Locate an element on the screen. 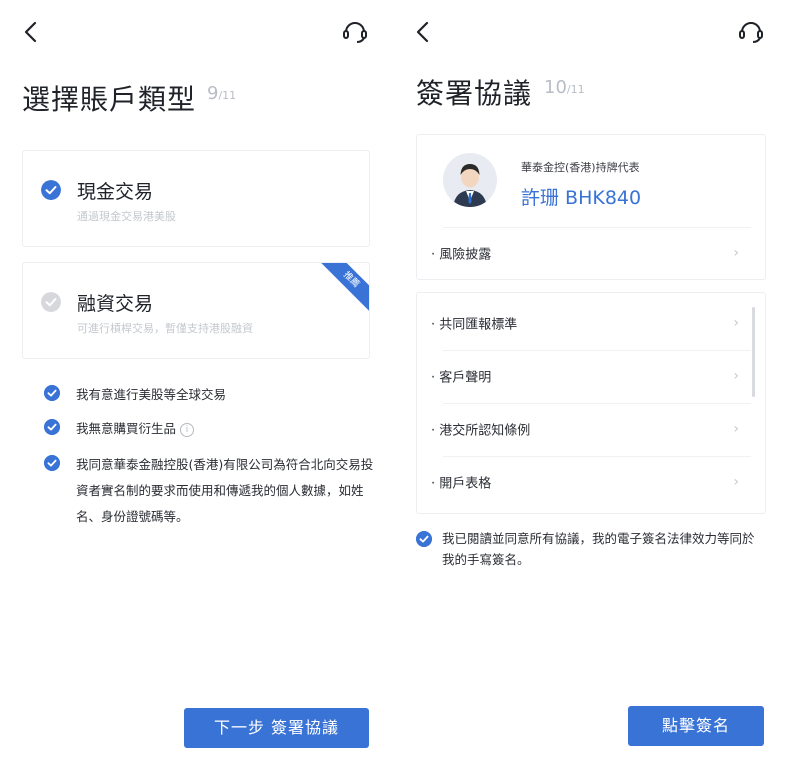 Image resolution: width=800 pixels, height=775 pixels. next-step-button: 下一步 簽署協議 is located at coordinates (276, 728).